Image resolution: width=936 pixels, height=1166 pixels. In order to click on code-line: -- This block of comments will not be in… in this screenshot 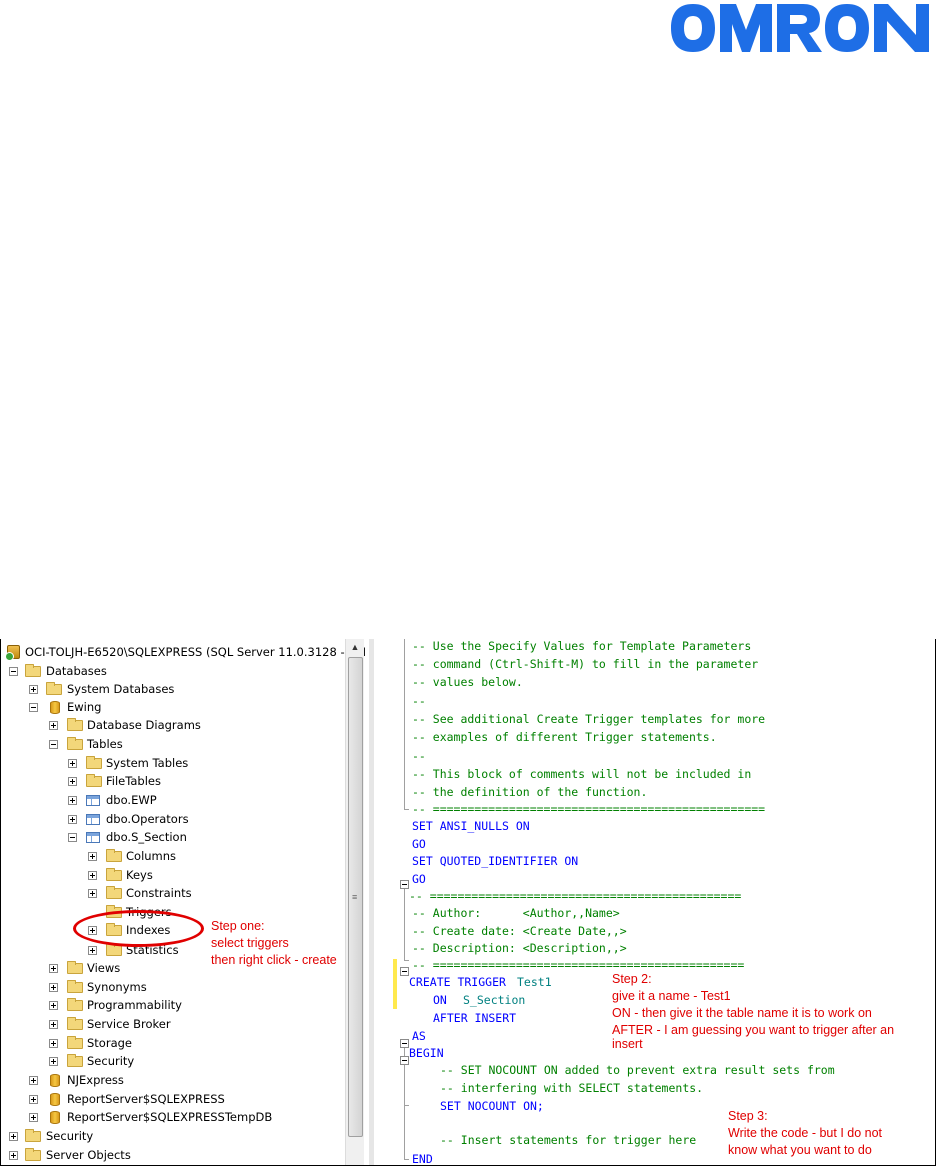, I will do `click(582, 774)`.